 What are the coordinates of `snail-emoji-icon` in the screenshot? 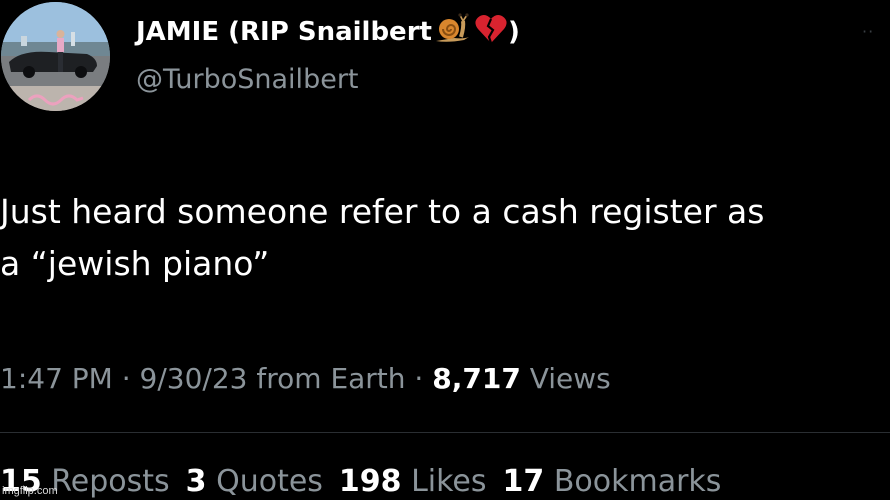 It's located at (453, 32).